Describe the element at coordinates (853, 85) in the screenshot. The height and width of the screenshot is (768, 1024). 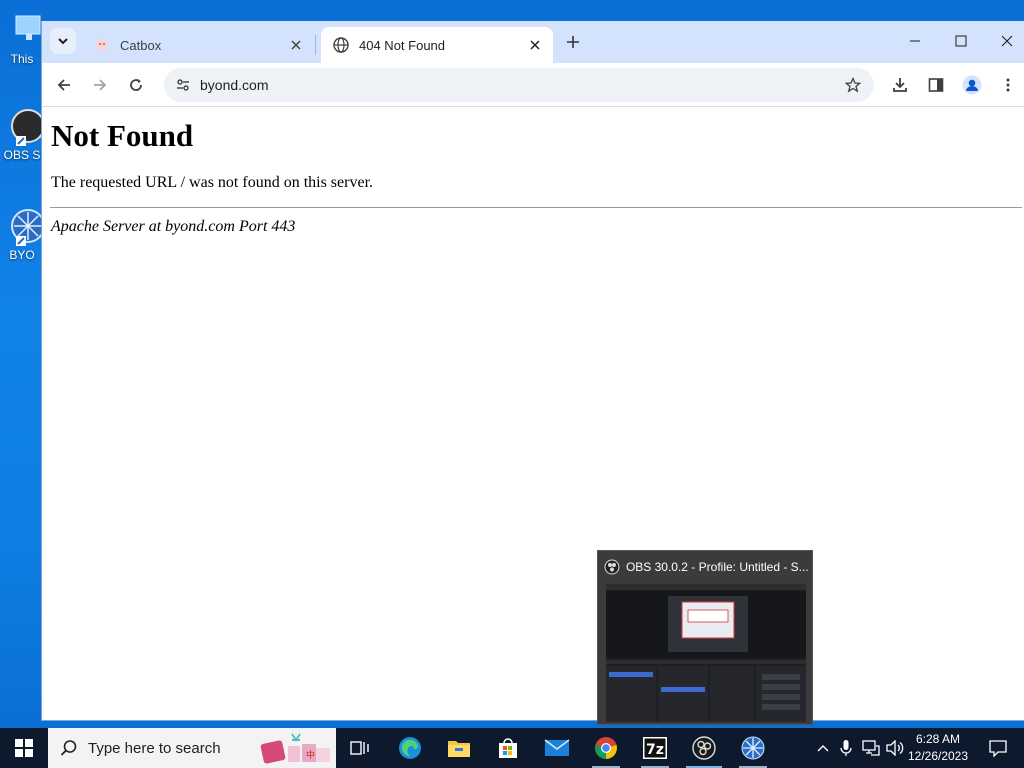
I see `bookmark-star-icon` at that location.